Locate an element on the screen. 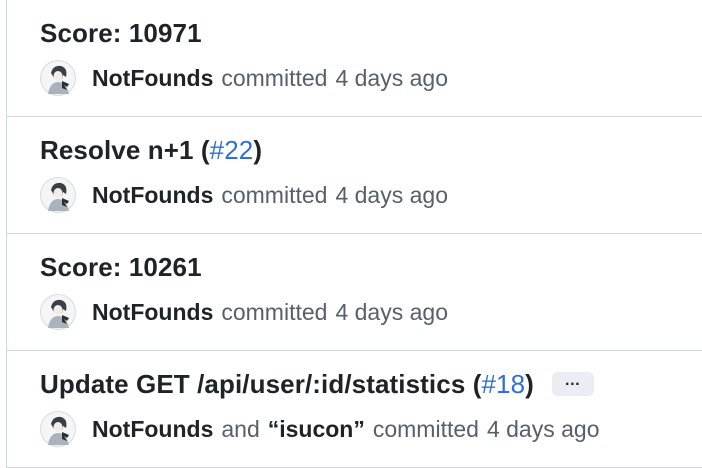 The width and height of the screenshot is (702, 468). commit-title-link: Resolve n+1 ( is located at coordinates (125, 150).